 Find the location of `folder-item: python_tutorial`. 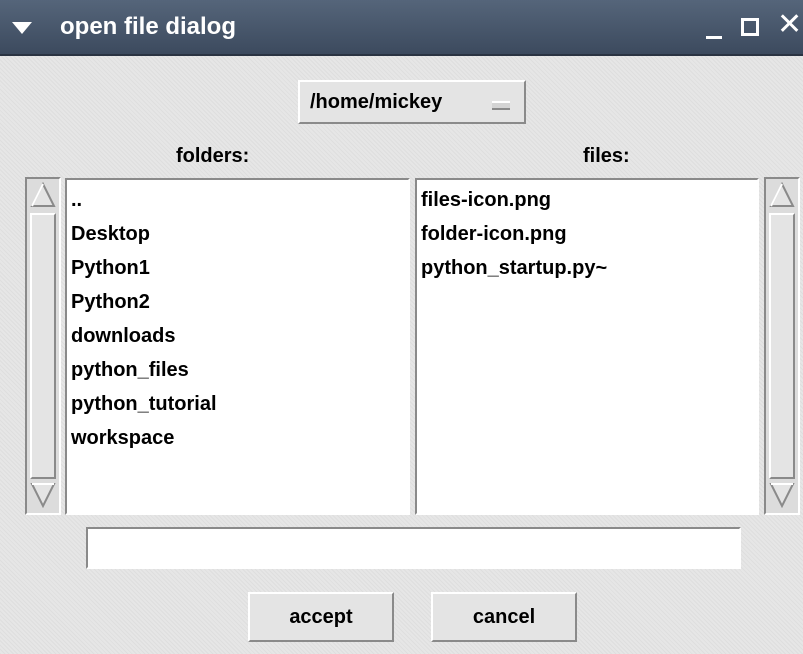

folder-item: python_tutorial is located at coordinates (144, 404).